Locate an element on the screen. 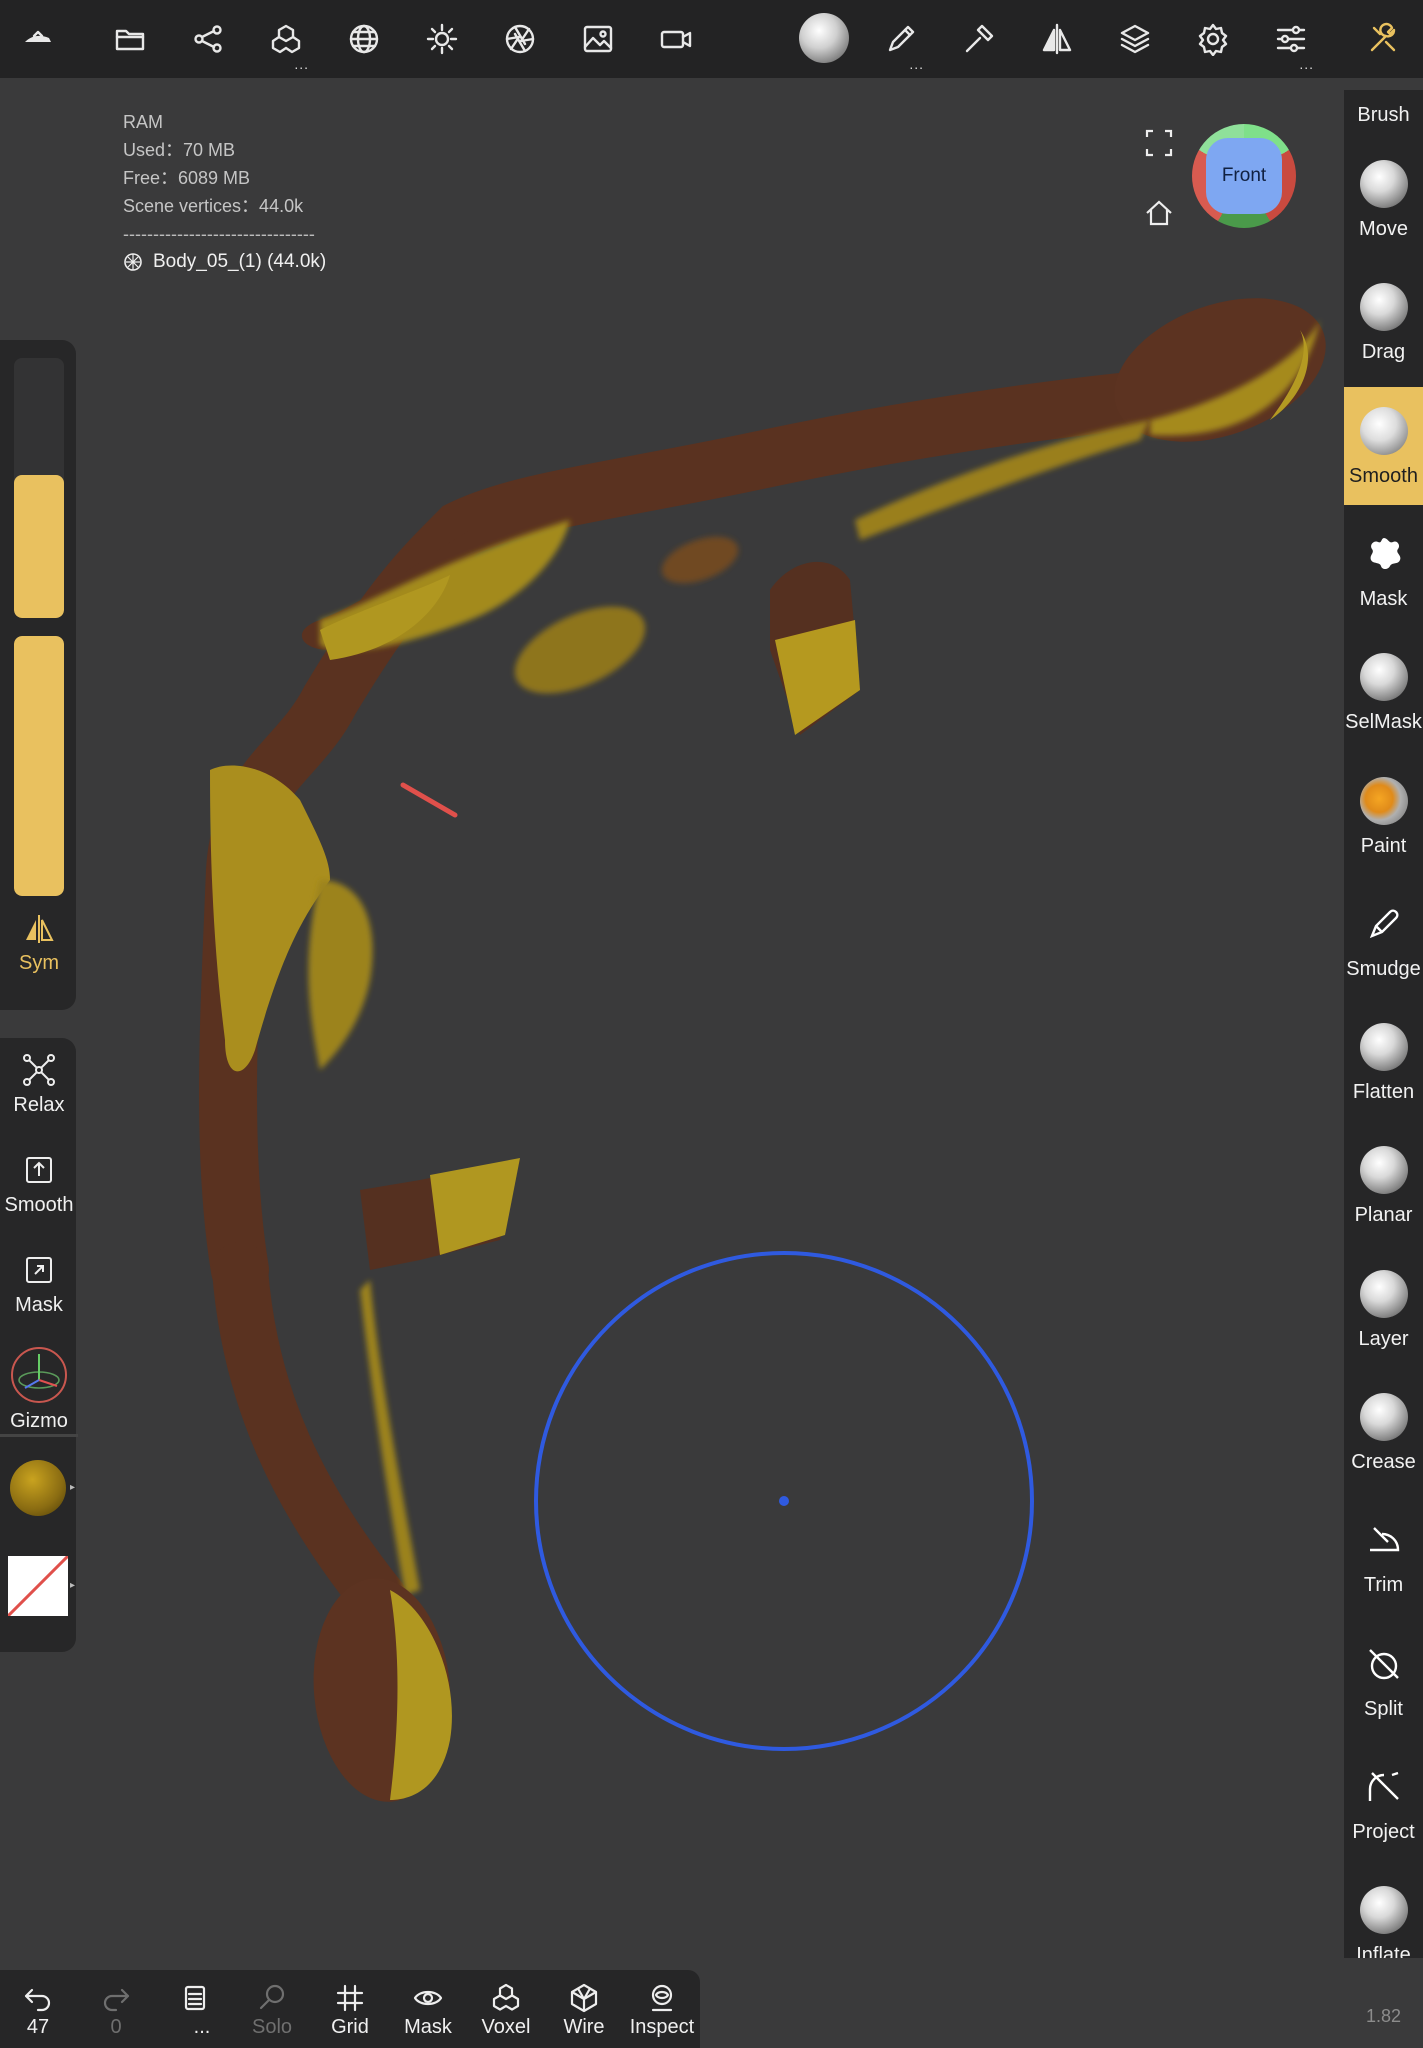 This screenshot has width=1423, height=2048. brush-paint: Paint is located at coordinates (1383, 816).